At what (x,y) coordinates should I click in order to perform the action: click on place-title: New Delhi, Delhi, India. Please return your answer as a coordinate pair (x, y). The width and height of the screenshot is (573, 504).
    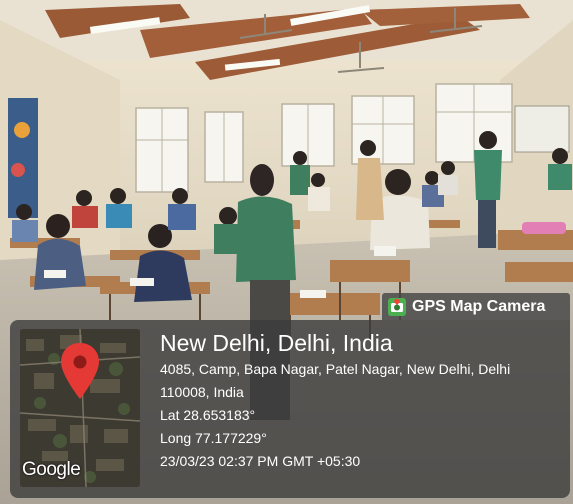
    Looking at the image, I should click on (276, 343).